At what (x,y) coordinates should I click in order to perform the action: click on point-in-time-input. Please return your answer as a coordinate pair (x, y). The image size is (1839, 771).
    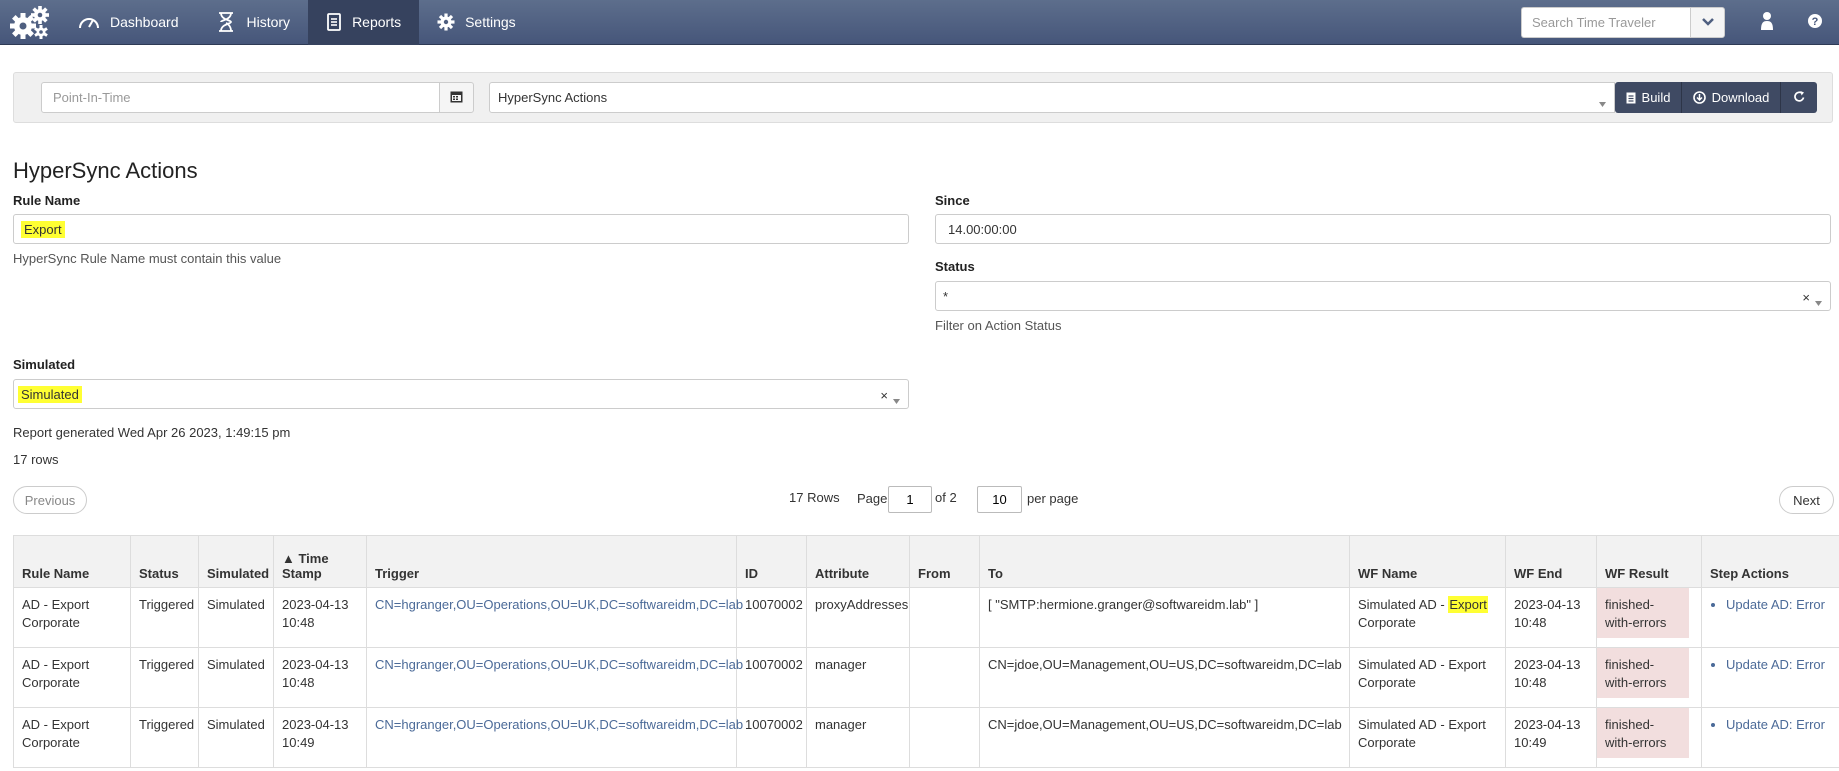
    Looking at the image, I should click on (240, 97).